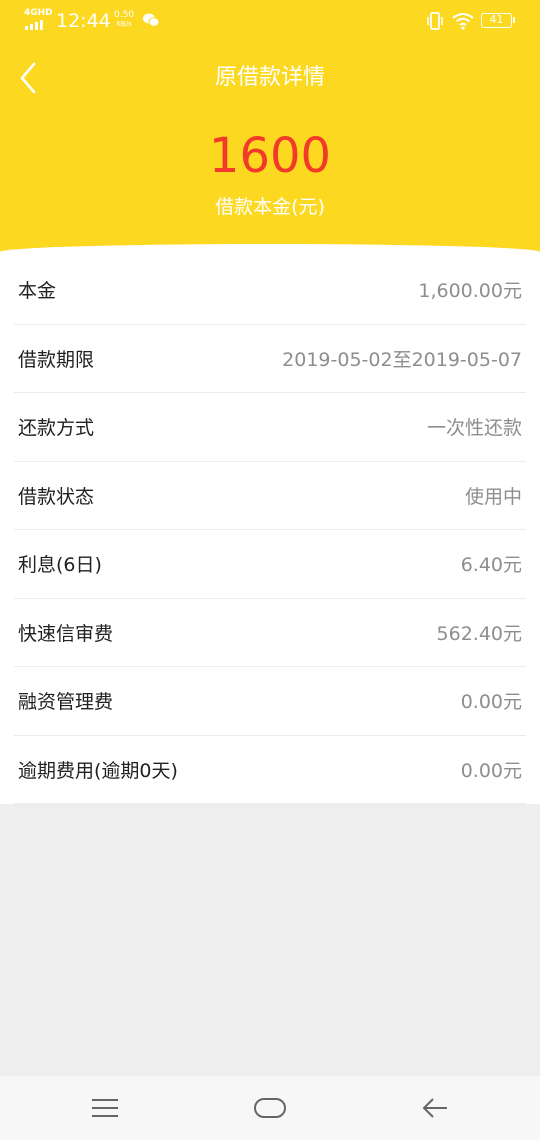 The width and height of the screenshot is (540, 1140). I want to click on menu-icon, so click(105, 1108).